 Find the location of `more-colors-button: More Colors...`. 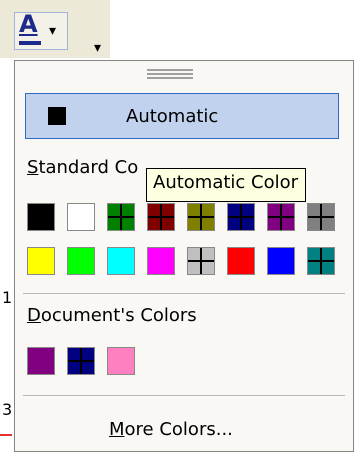

more-colors-button: More Colors... is located at coordinates (171, 429).